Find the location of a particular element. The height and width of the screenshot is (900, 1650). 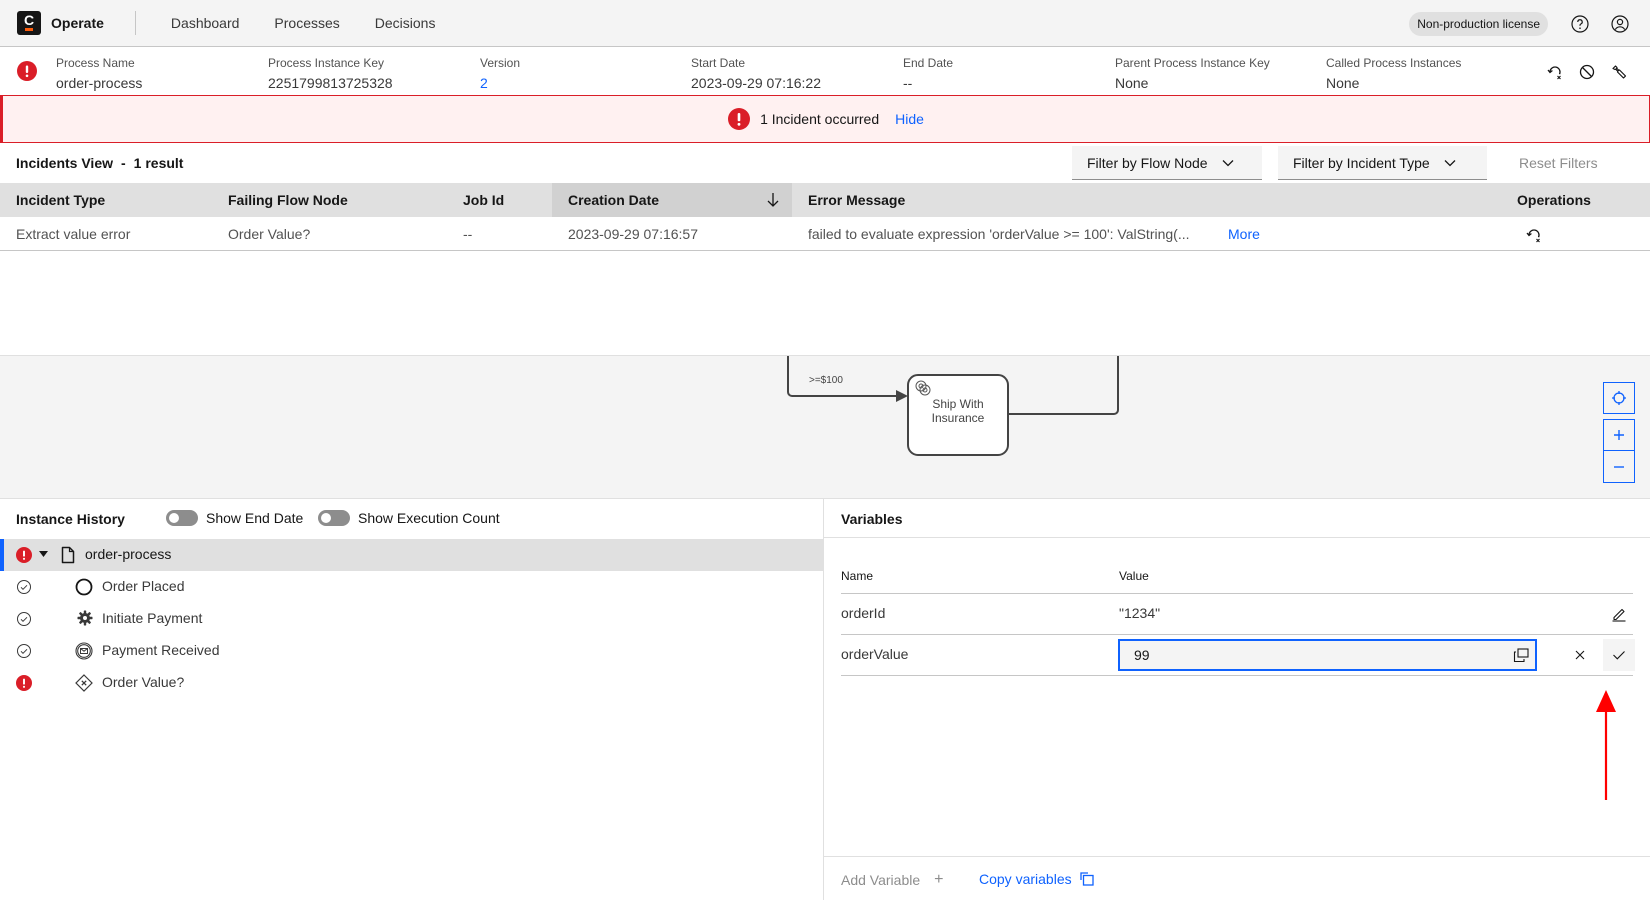

variables-table-header: Name Value is located at coordinates (1237, 566).